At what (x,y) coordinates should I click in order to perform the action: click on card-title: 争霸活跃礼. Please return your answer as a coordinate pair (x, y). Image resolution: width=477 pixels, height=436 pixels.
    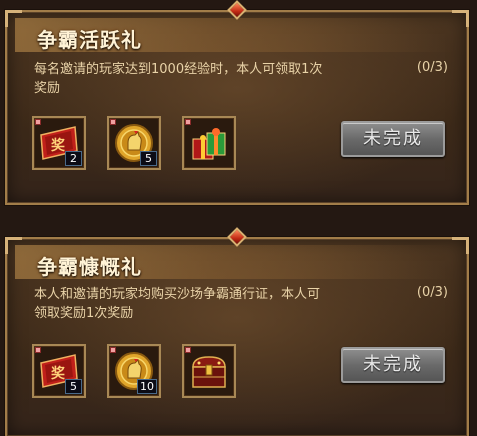
    Looking at the image, I should click on (89, 40).